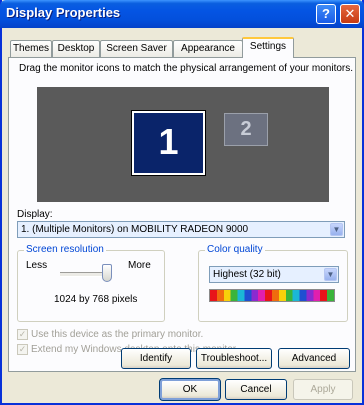 Image resolution: width=364 pixels, height=405 pixels. What do you see at coordinates (107, 273) in the screenshot?
I see `resolution-slider-thumb` at bounding box center [107, 273].